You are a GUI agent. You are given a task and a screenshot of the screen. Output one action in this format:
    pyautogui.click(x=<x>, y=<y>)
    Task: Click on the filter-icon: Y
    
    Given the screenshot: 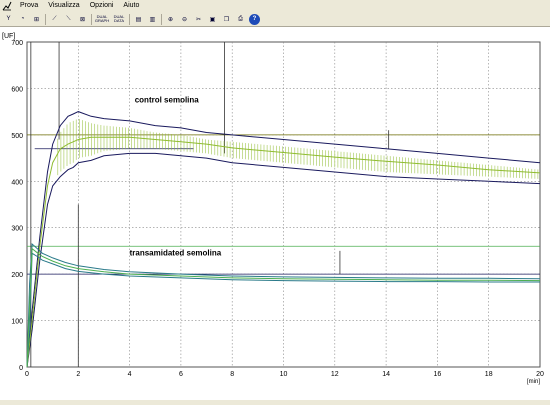 What is the action you would take?
    pyautogui.click(x=8, y=19)
    